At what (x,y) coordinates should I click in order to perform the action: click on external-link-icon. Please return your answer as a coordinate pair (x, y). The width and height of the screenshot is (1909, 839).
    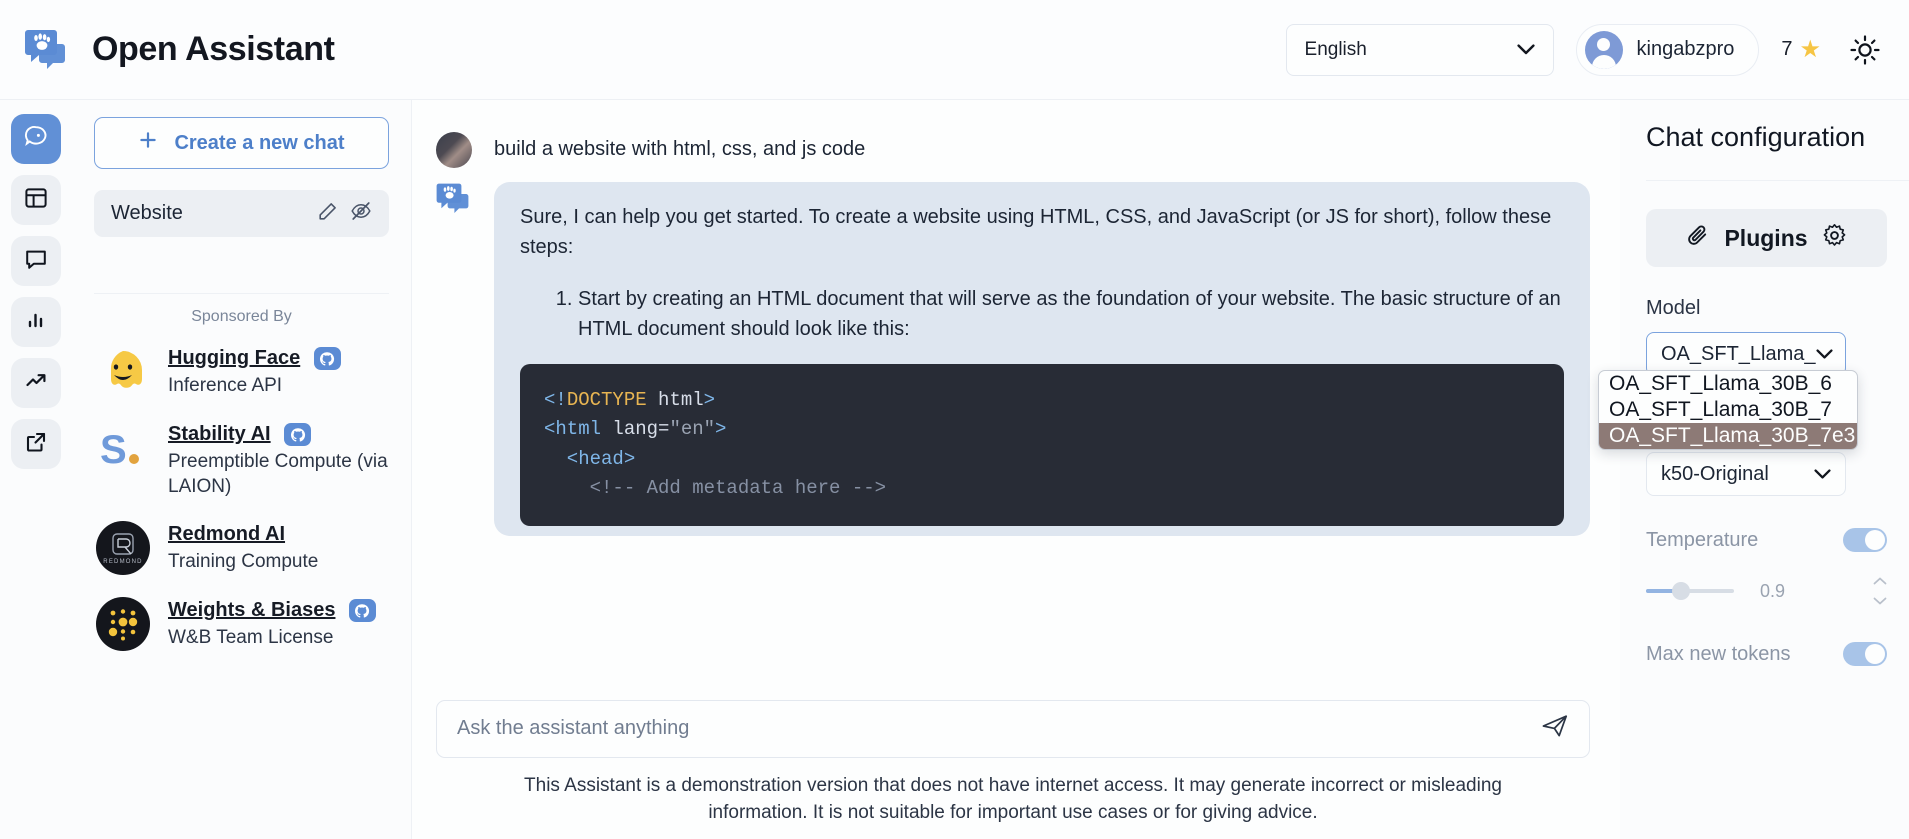
    Looking at the image, I should click on (36, 444).